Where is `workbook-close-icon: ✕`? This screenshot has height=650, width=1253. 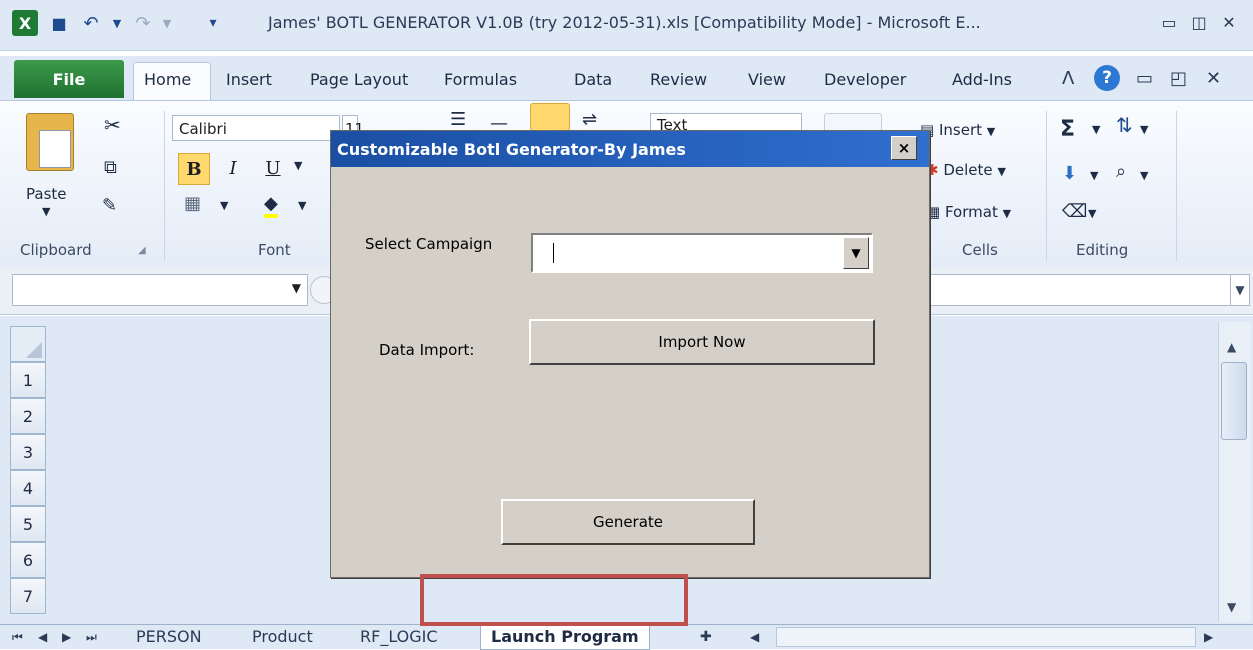
workbook-close-icon: ✕ is located at coordinates (1213, 78).